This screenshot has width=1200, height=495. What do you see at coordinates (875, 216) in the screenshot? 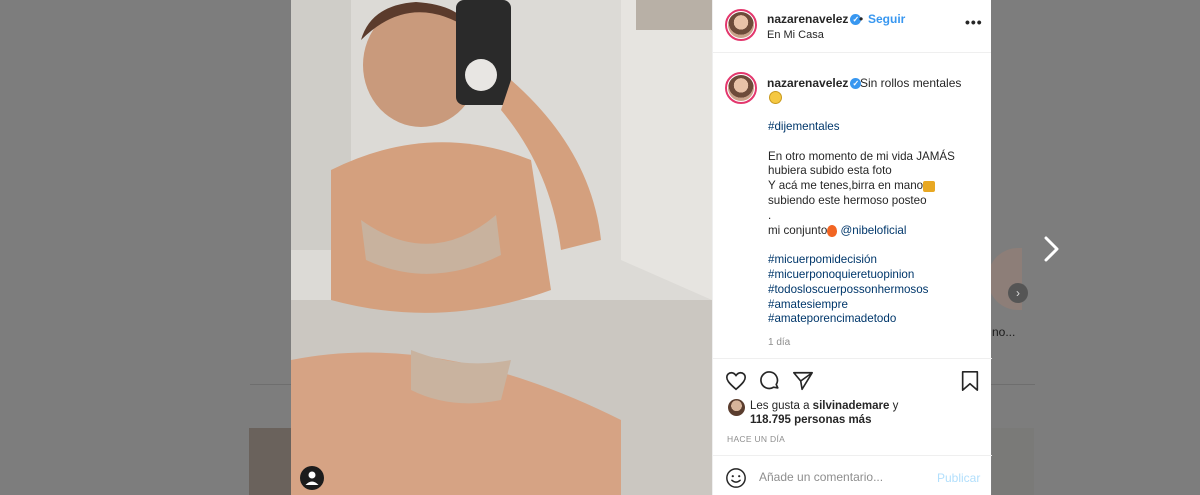
I see `caption-line: .` at bounding box center [875, 216].